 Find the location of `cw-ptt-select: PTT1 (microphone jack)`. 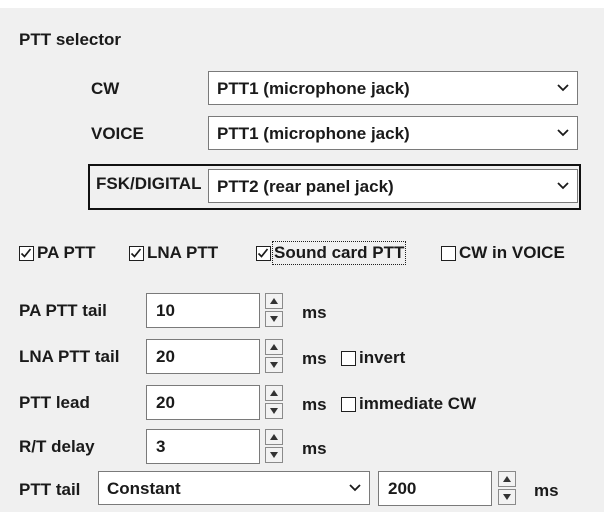

cw-ptt-select: PTT1 (microphone jack) is located at coordinates (393, 88).